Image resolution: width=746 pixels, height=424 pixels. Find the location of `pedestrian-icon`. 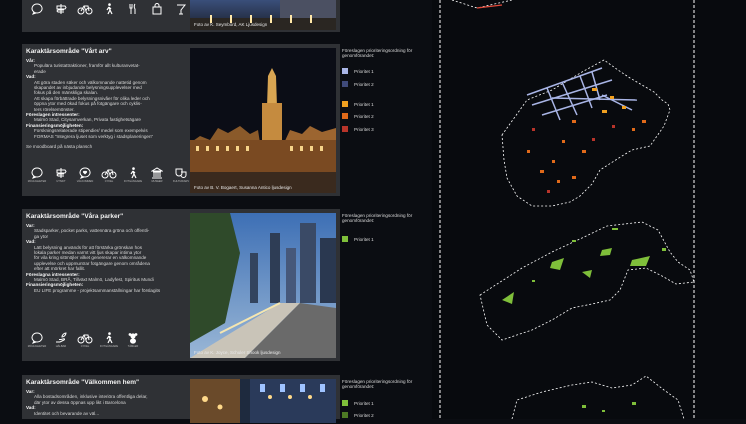

pedestrian-icon is located at coordinates (109, 9).